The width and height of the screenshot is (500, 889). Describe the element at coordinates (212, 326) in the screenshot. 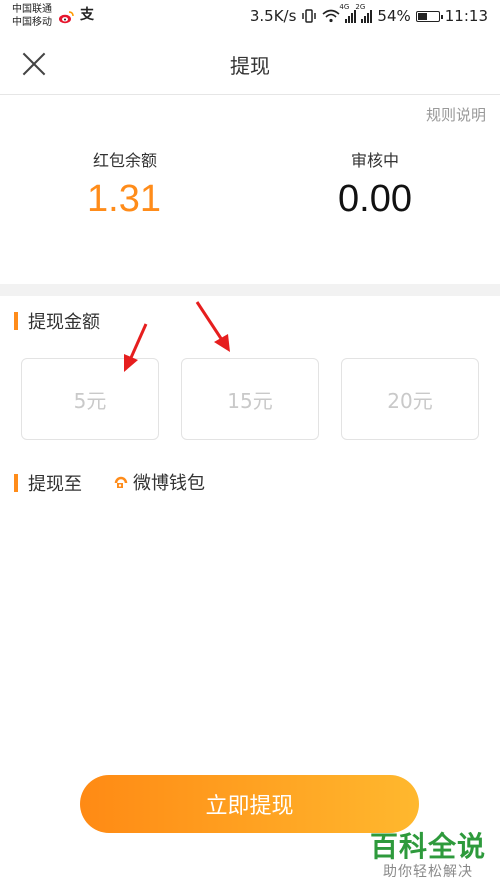

I see `annotation-arrow` at that location.